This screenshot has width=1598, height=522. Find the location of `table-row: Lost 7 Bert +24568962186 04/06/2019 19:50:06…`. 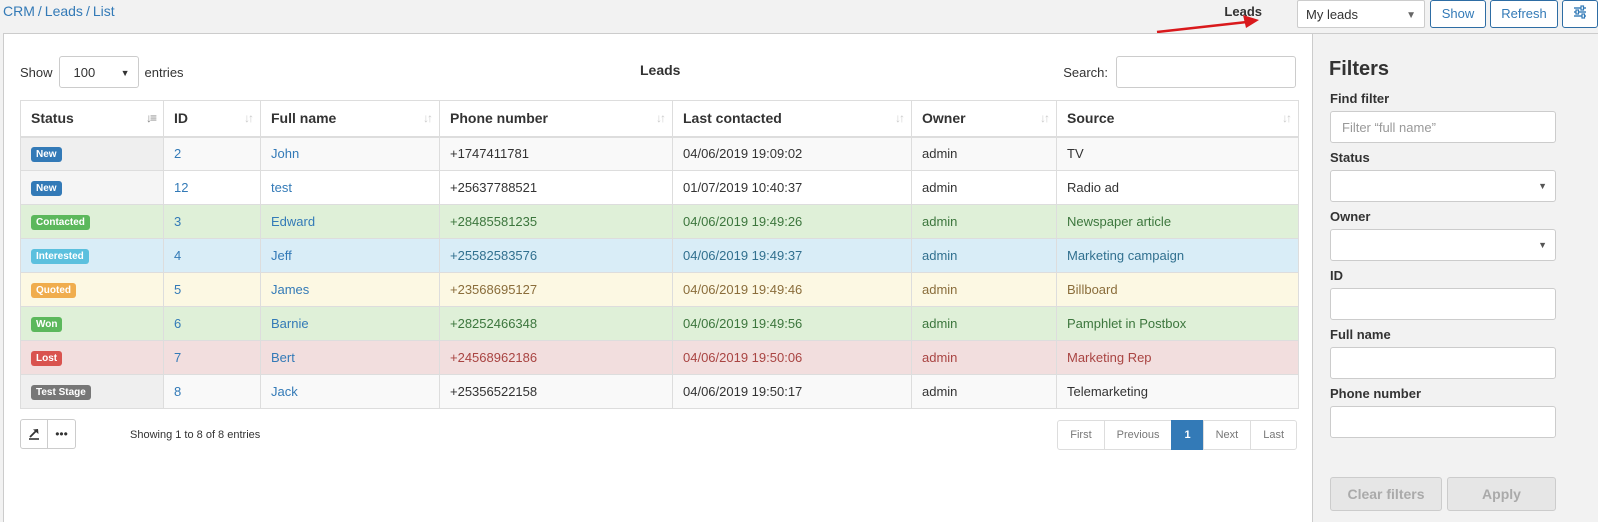

table-row: Lost 7 Bert +24568962186 04/06/2019 19:50:06… is located at coordinates (659, 357).